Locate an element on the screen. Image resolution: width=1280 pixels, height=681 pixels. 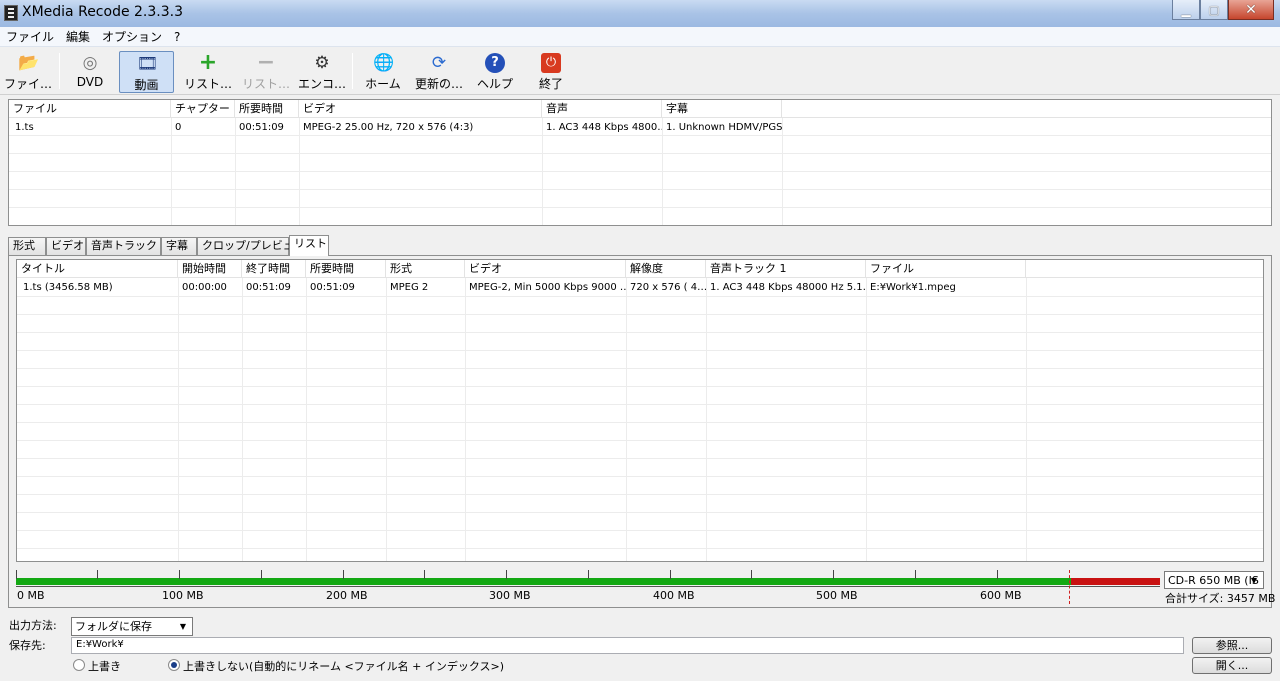
output-method-value: フォルダに保存 is located at coordinates (113, 626).